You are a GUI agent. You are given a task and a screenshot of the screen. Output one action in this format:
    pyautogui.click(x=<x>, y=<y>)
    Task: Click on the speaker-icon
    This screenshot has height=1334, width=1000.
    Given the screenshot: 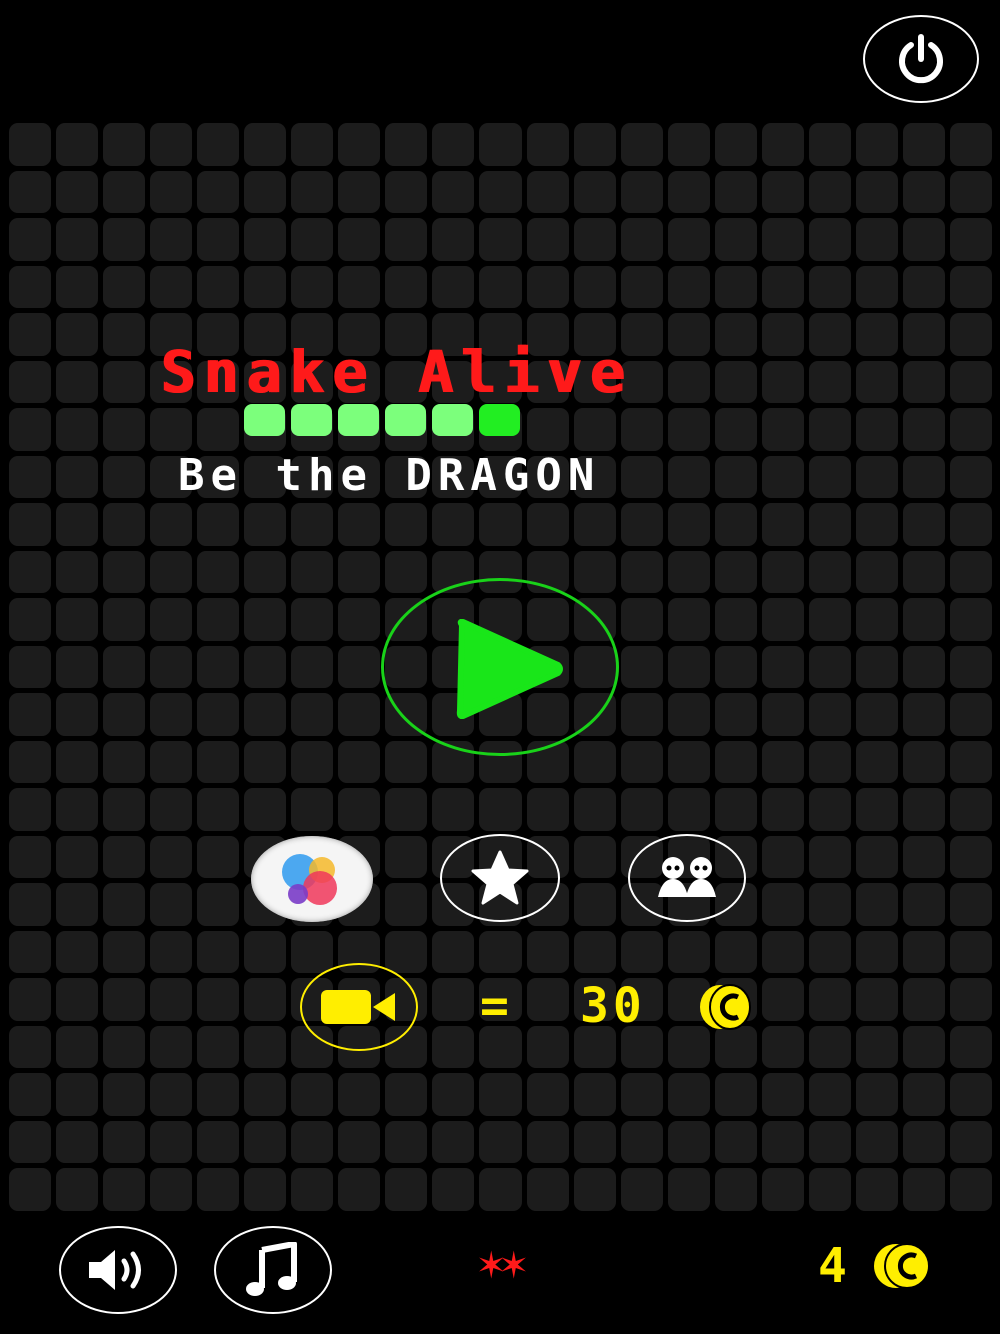 What is the action you would take?
    pyautogui.click(x=115, y=1270)
    